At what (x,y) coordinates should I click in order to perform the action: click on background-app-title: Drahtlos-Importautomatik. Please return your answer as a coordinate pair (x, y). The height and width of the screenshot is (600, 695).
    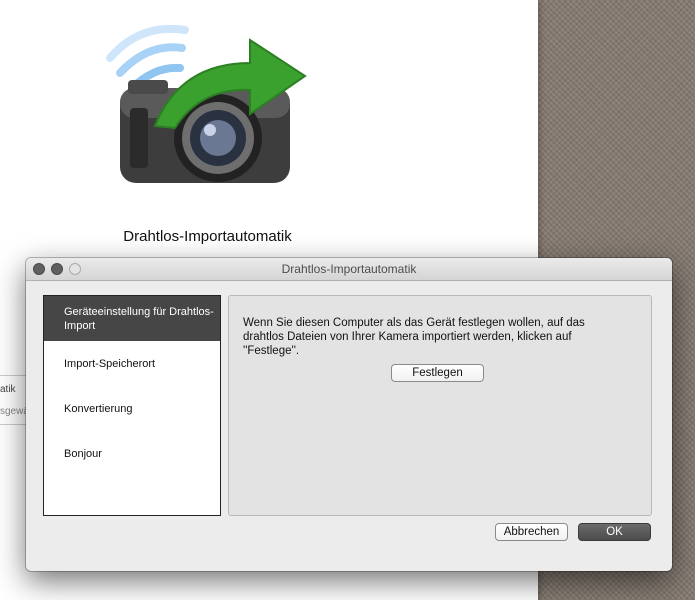
    Looking at the image, I should click on (207, 236).